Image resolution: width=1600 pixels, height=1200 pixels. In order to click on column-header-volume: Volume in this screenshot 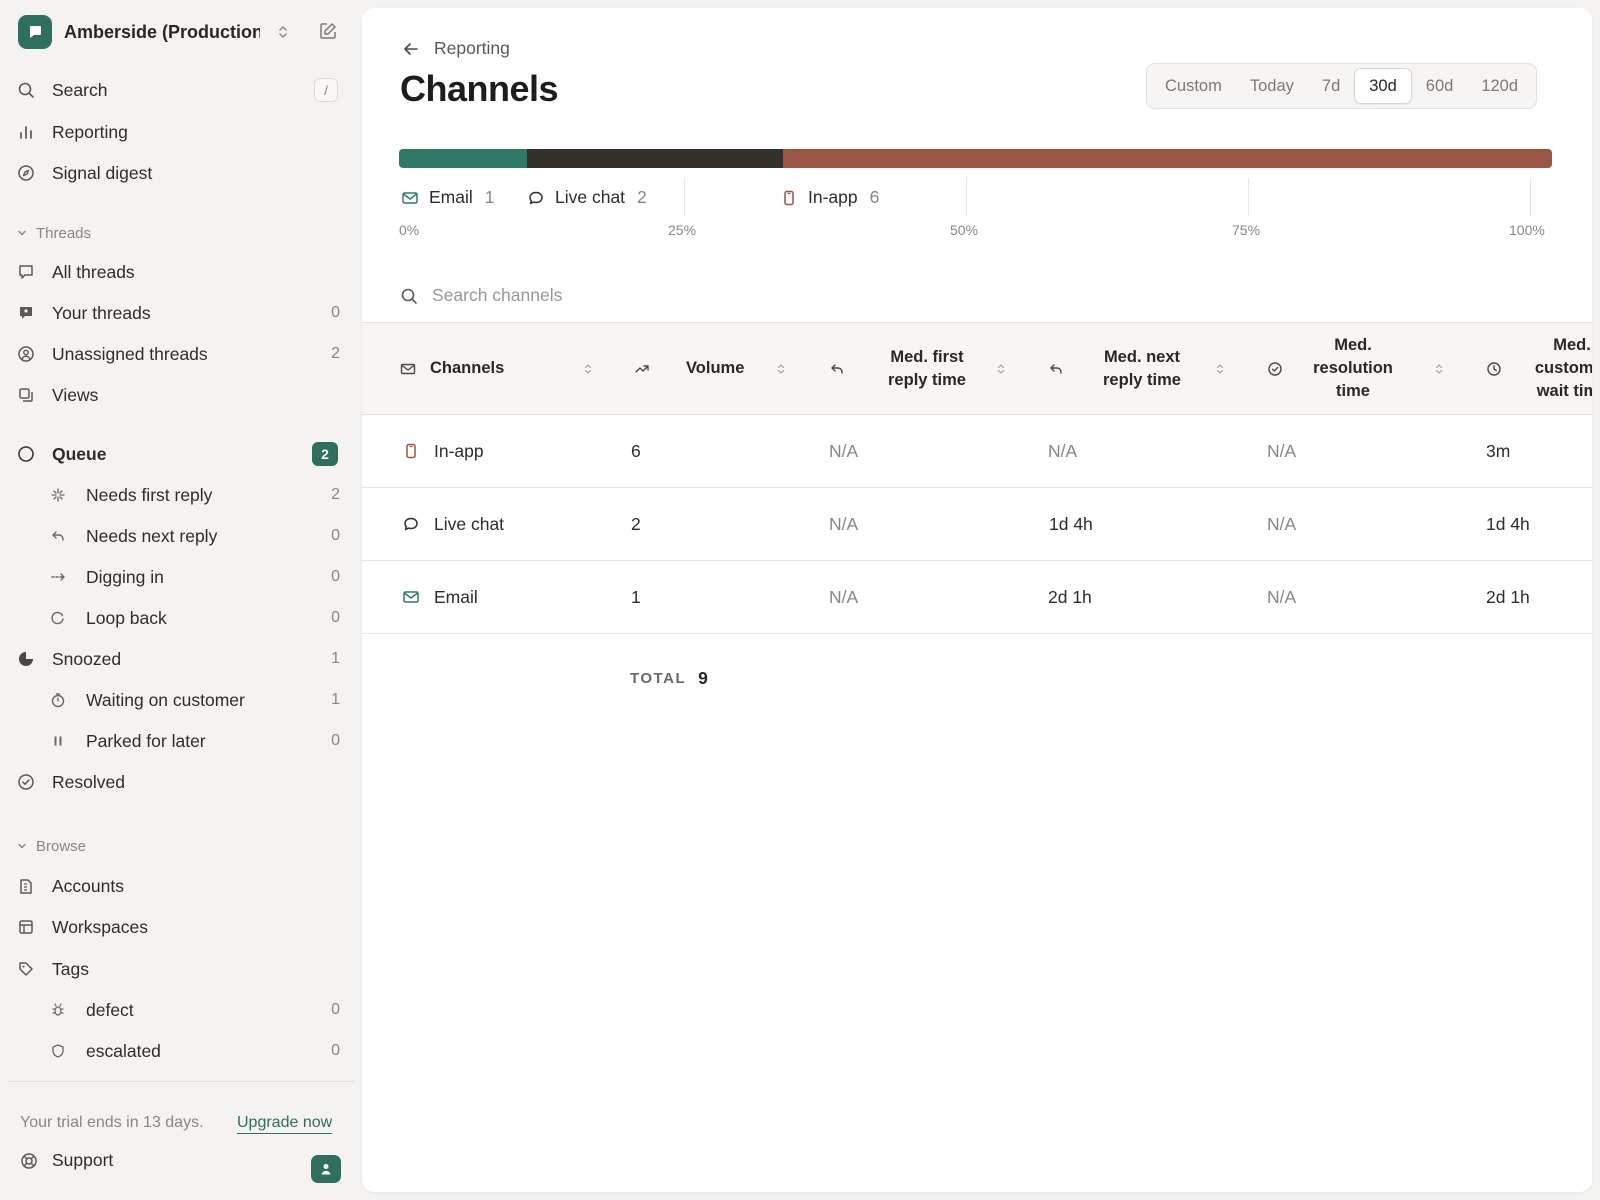, I will do `click(710, 368)`.